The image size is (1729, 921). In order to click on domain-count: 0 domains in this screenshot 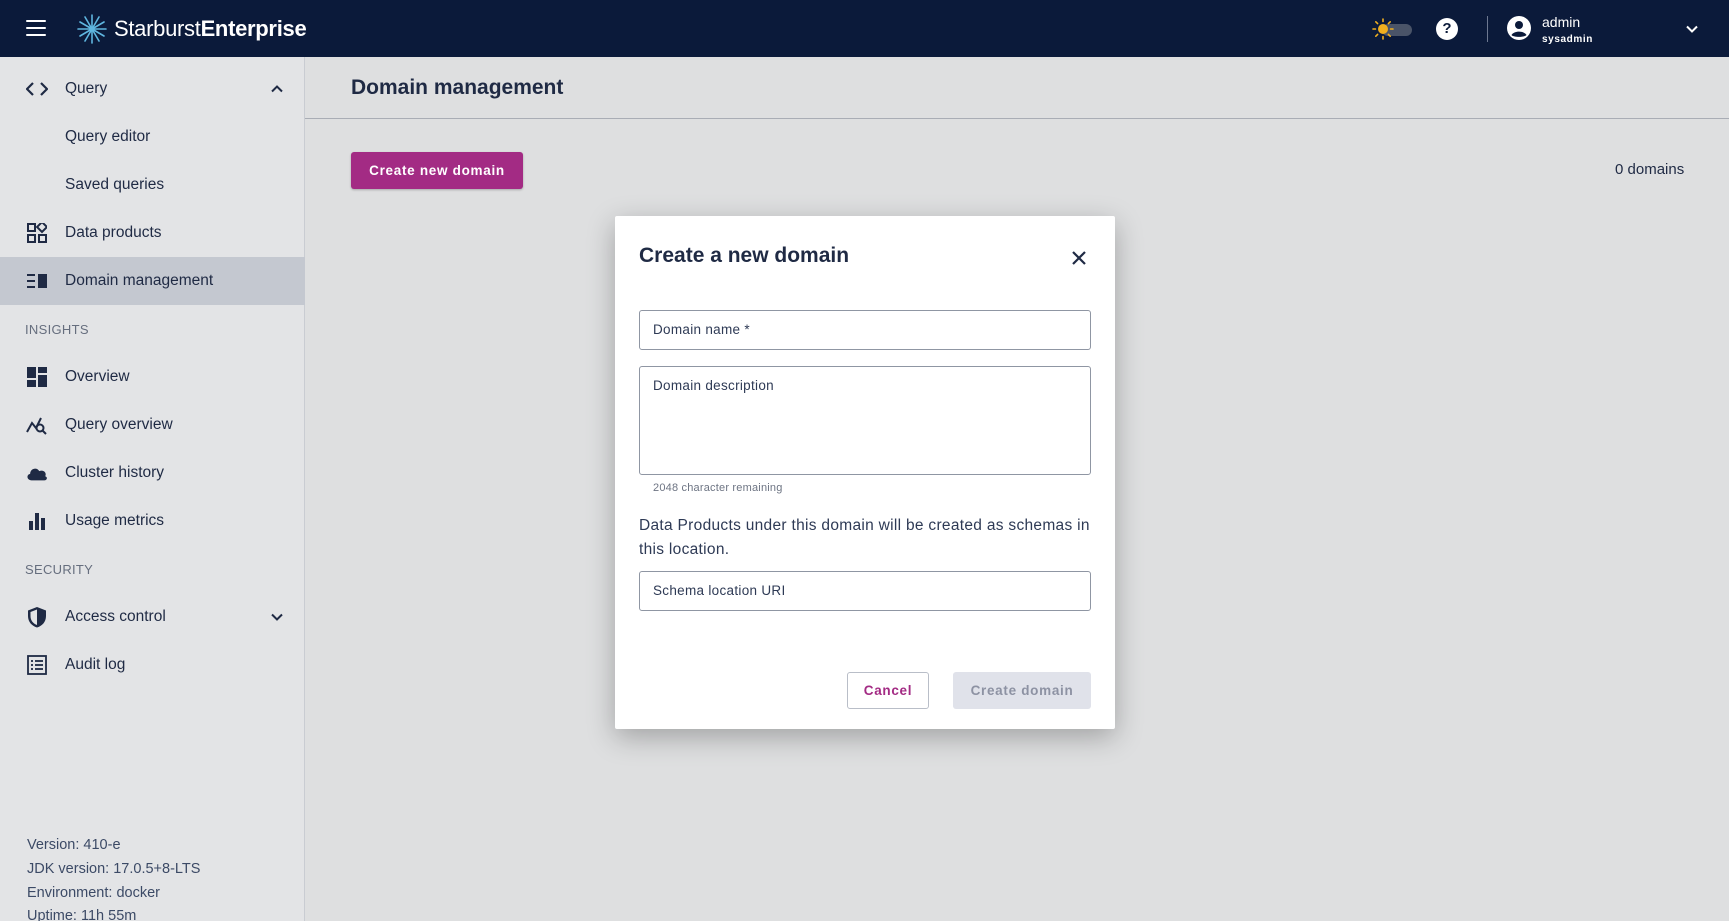, I will do `click(1650, 169)`.